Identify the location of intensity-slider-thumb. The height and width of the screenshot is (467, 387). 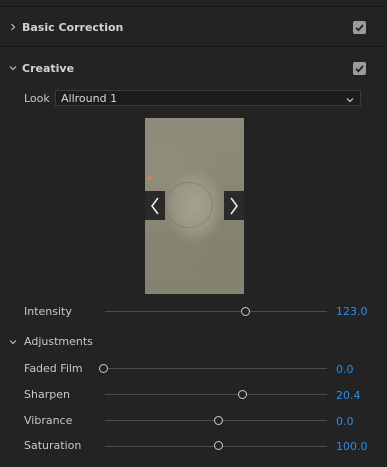
(245, 311).